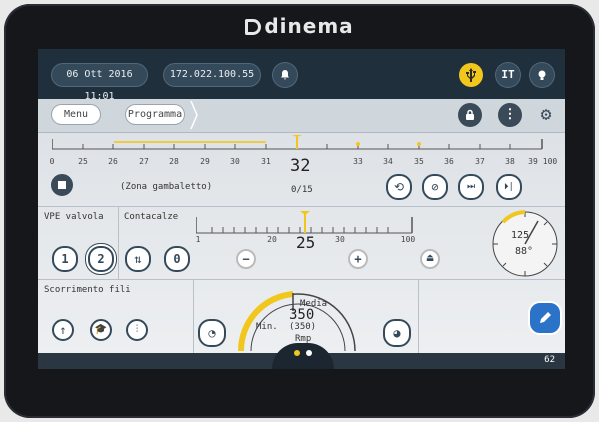 Image resolution: width=599 pixels, height=422 pixels. What do you see at coordinates (99, 83) in the screenshot?
I see `datetime-display: 06 Ott 2016 11:01` at bounding box center [99, 83].